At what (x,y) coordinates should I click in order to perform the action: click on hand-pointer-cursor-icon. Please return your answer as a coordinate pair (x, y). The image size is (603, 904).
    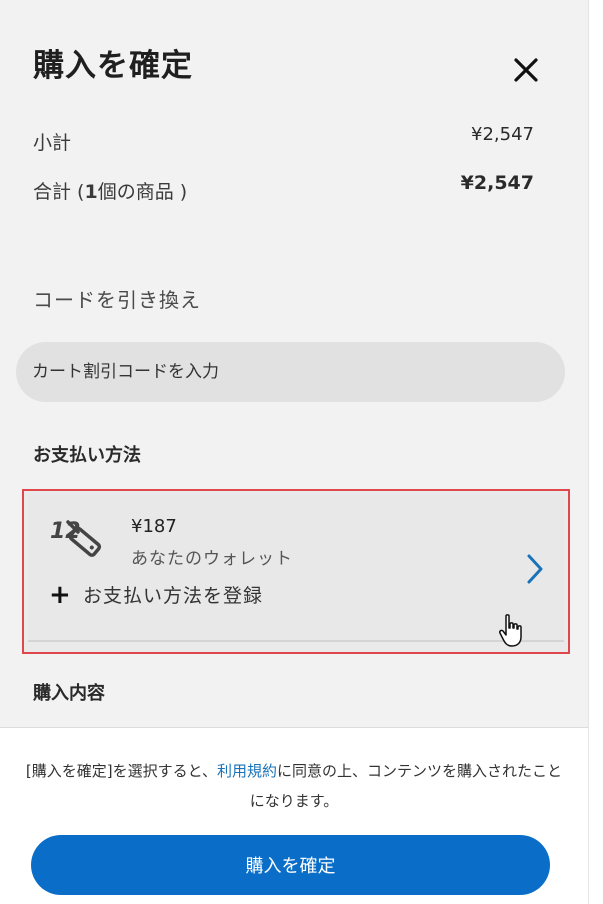
    Looking at the image, I should click on (510, 630).